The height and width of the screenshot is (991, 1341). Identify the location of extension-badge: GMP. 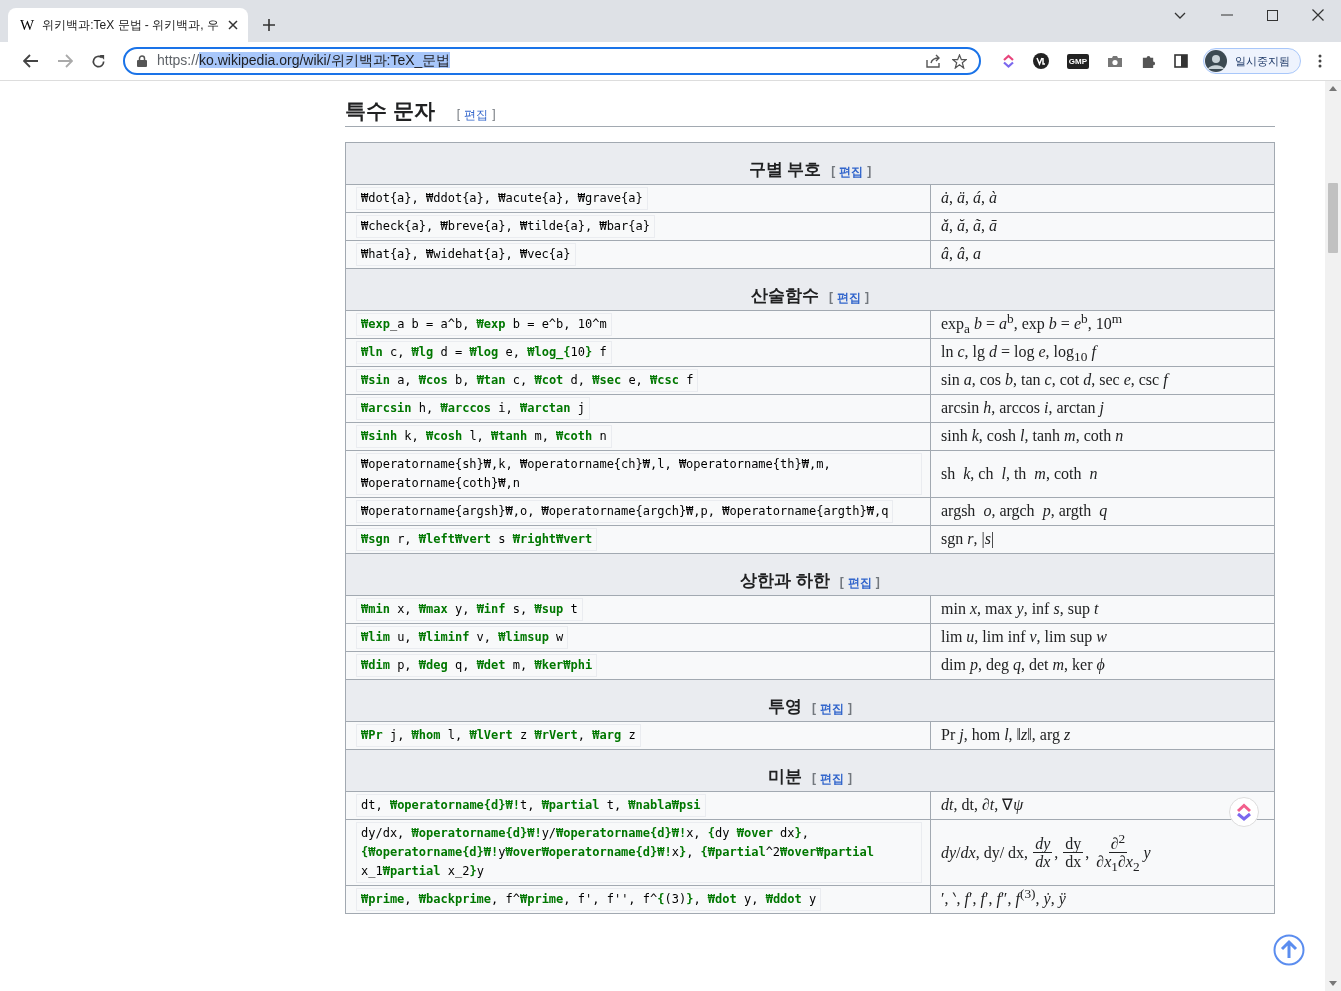
(1077, 61).